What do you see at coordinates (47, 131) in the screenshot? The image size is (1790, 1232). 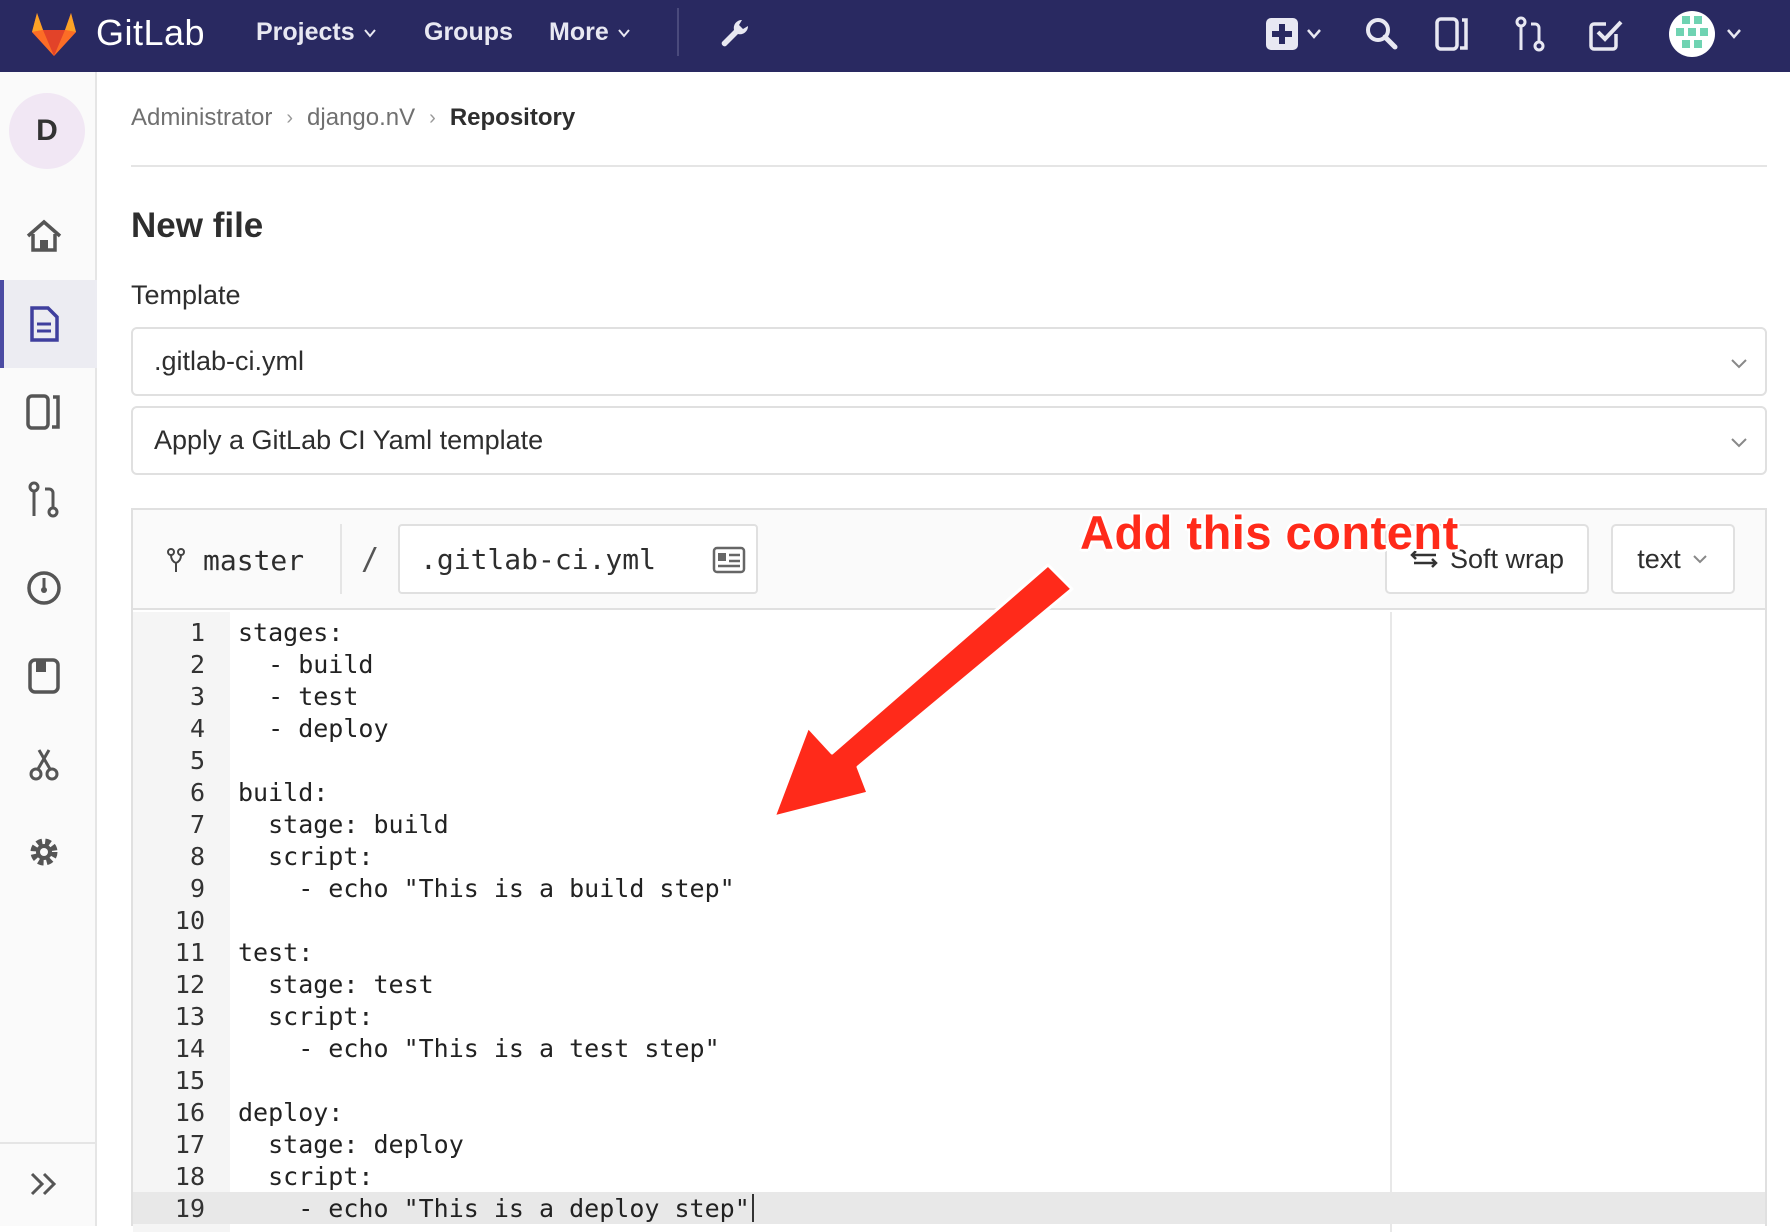 I see `project-avatar: D` at bounding box center [47, 131].